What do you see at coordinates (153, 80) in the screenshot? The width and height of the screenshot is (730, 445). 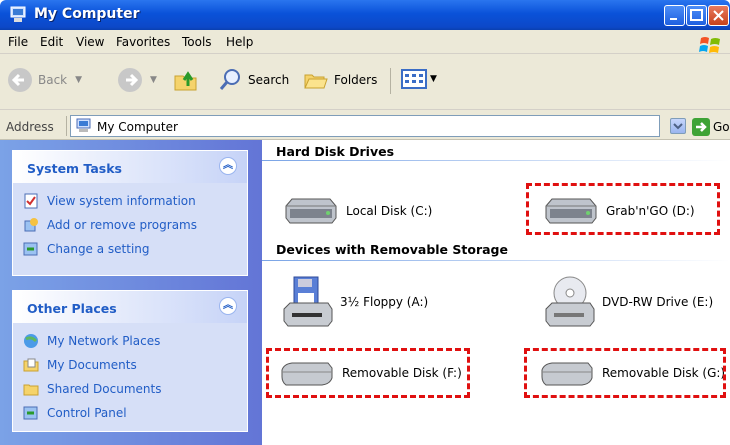 I see `forward-dropdown-icon: ▼` at bounding box center [153, 80].